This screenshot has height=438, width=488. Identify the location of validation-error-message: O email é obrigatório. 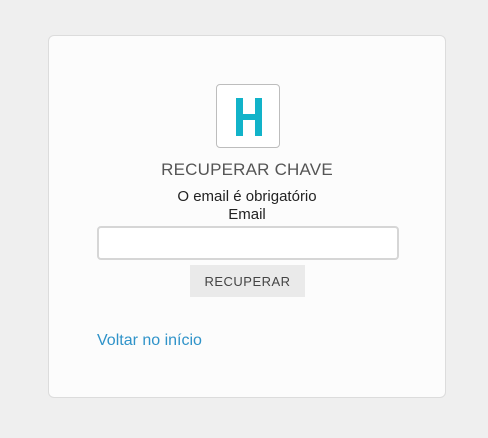
(247, 196).